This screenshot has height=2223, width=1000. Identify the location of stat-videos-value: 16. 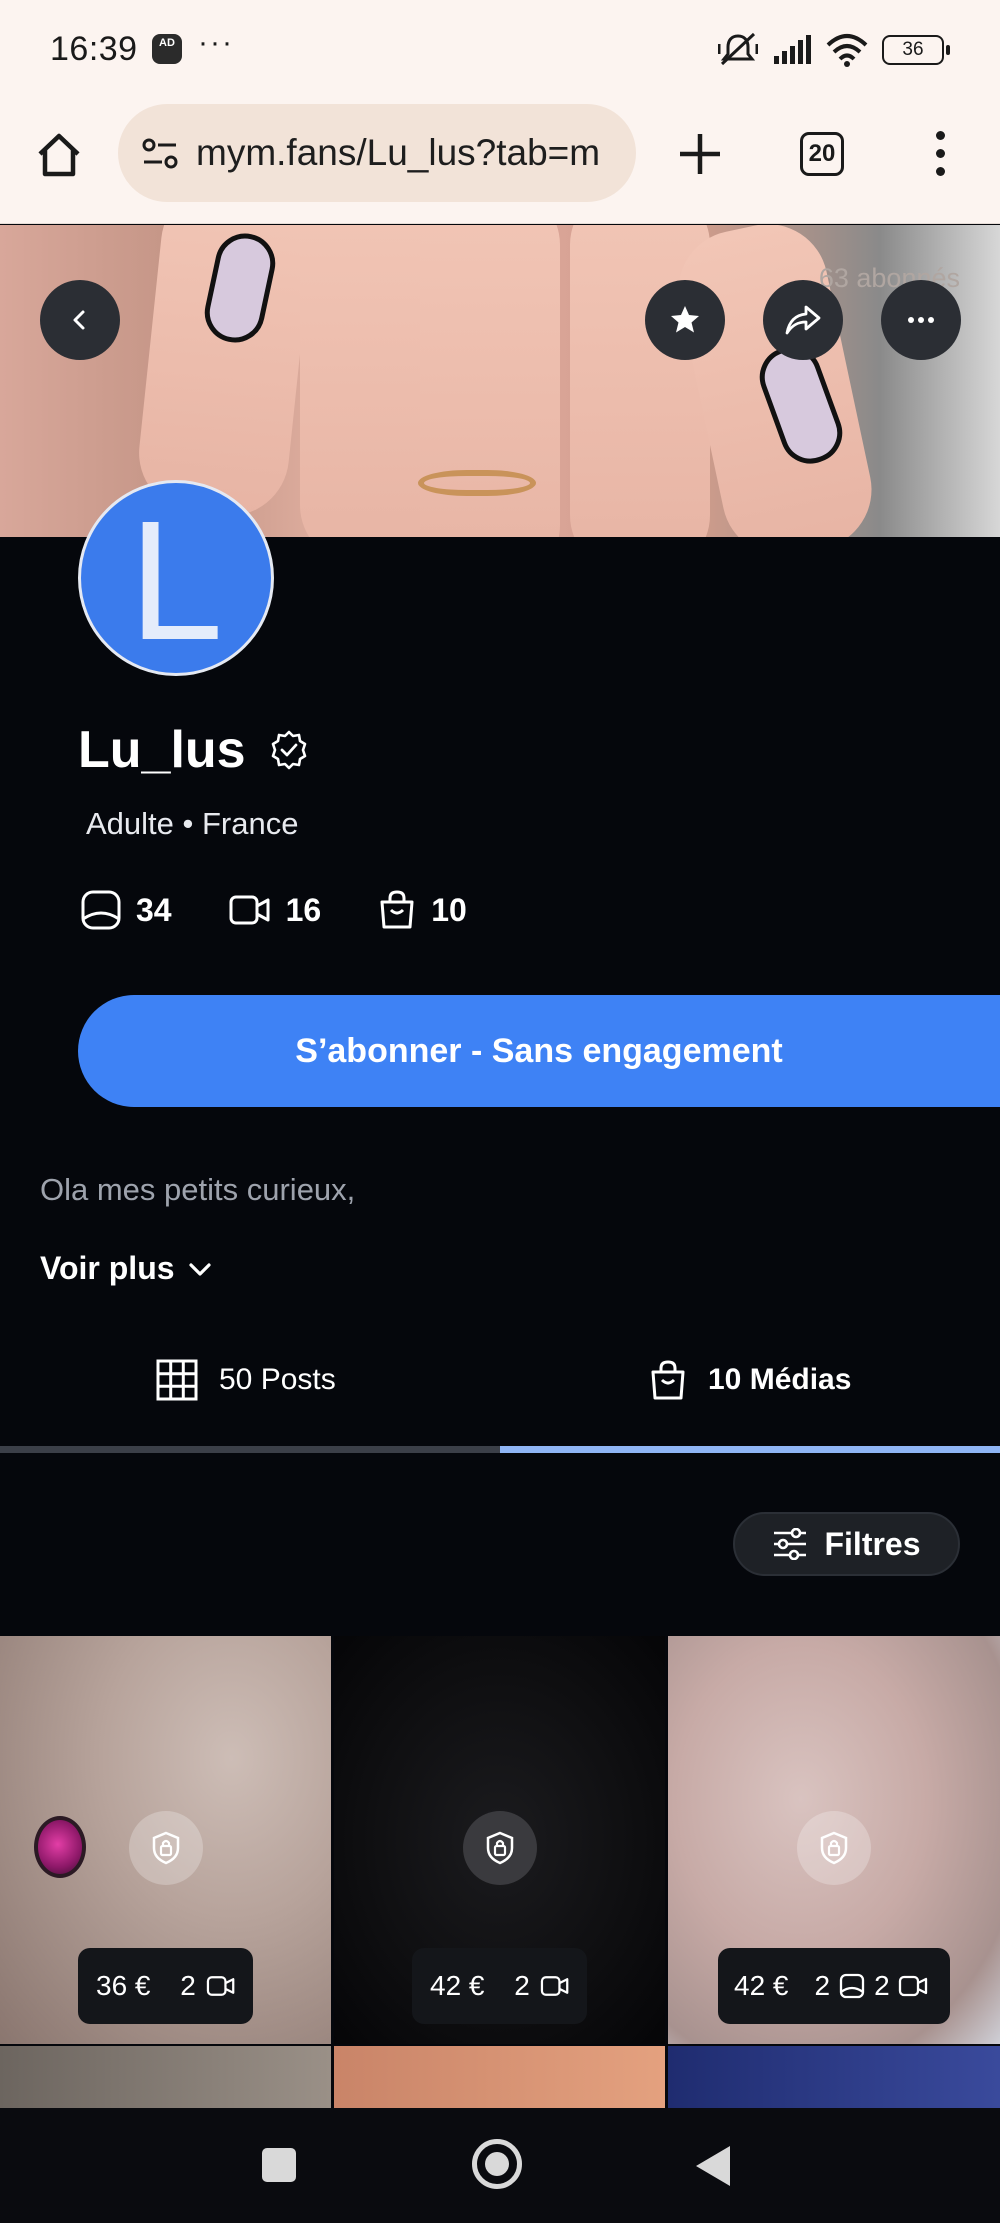
(303, 909).